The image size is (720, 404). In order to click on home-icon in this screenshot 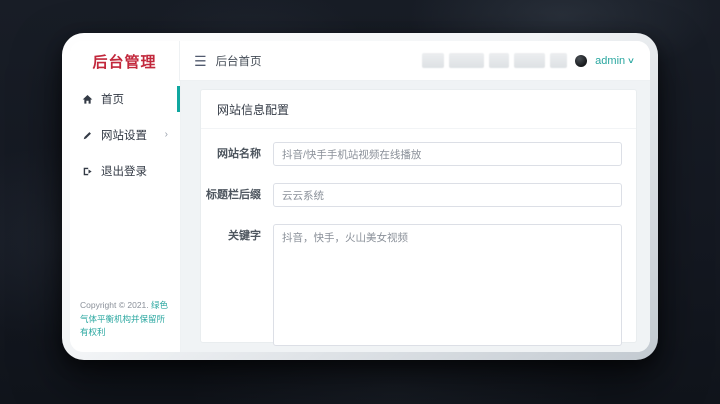, I will do `click(87, 99)`.